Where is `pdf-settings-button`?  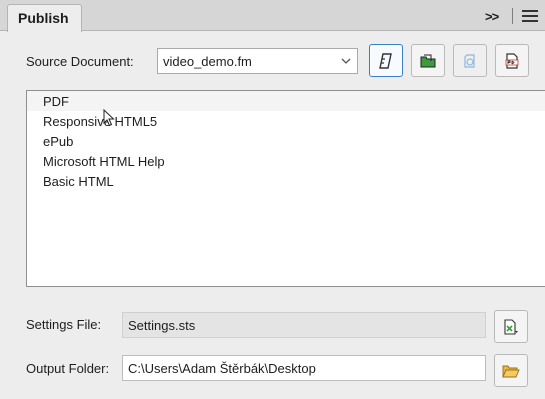 pdf-settings-button is located at coordinates (512, 60).